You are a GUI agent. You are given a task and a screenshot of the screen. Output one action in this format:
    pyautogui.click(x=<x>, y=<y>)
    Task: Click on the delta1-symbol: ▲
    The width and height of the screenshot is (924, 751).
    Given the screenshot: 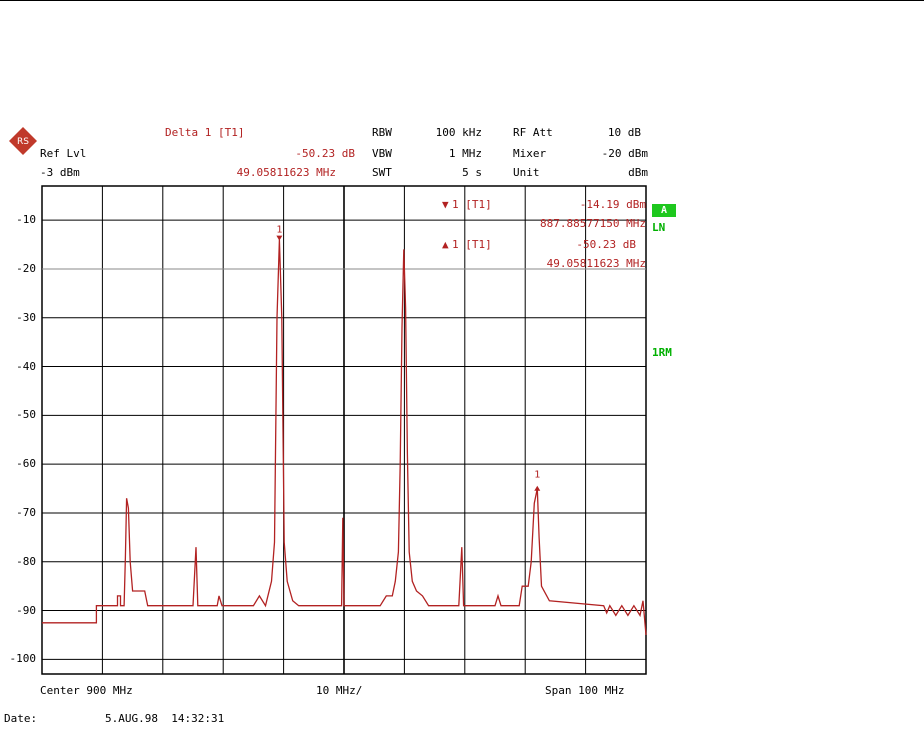 What is the action you would take?
    pyautogui.click(x=445, y=244)
    